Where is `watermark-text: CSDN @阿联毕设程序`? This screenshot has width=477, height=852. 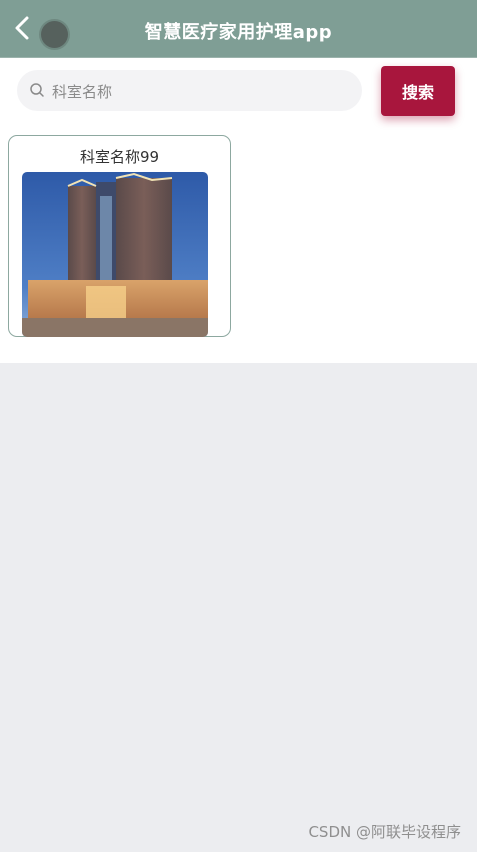
watermark-text: CSDN @阿联毕设程序 is located at coordinates (384, 832).